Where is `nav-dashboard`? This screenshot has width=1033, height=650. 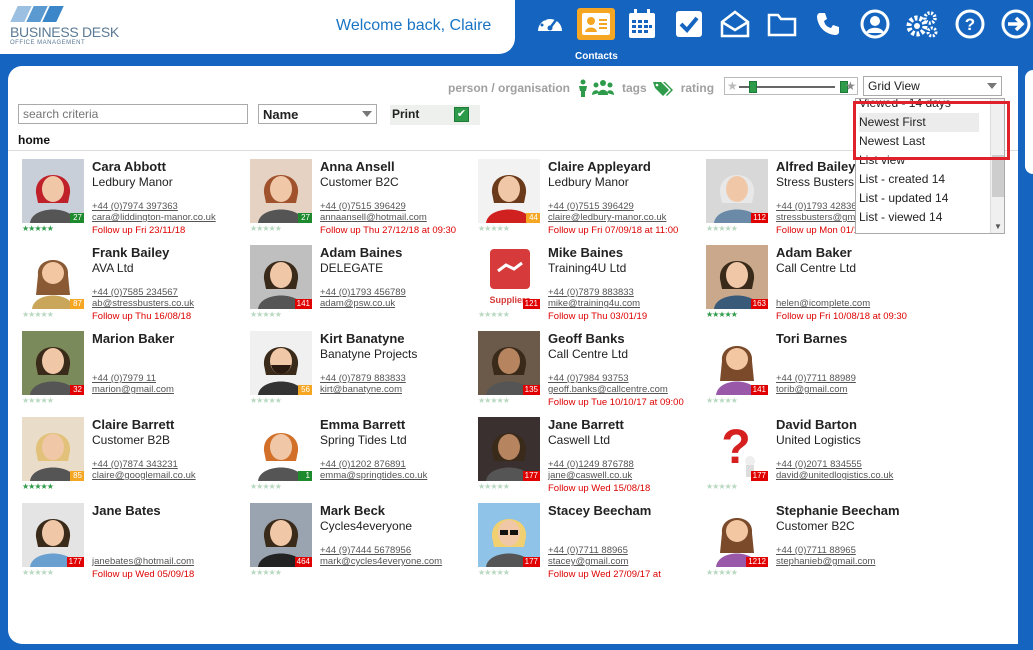 nav-dashboard is located at coordinates (550, 24).